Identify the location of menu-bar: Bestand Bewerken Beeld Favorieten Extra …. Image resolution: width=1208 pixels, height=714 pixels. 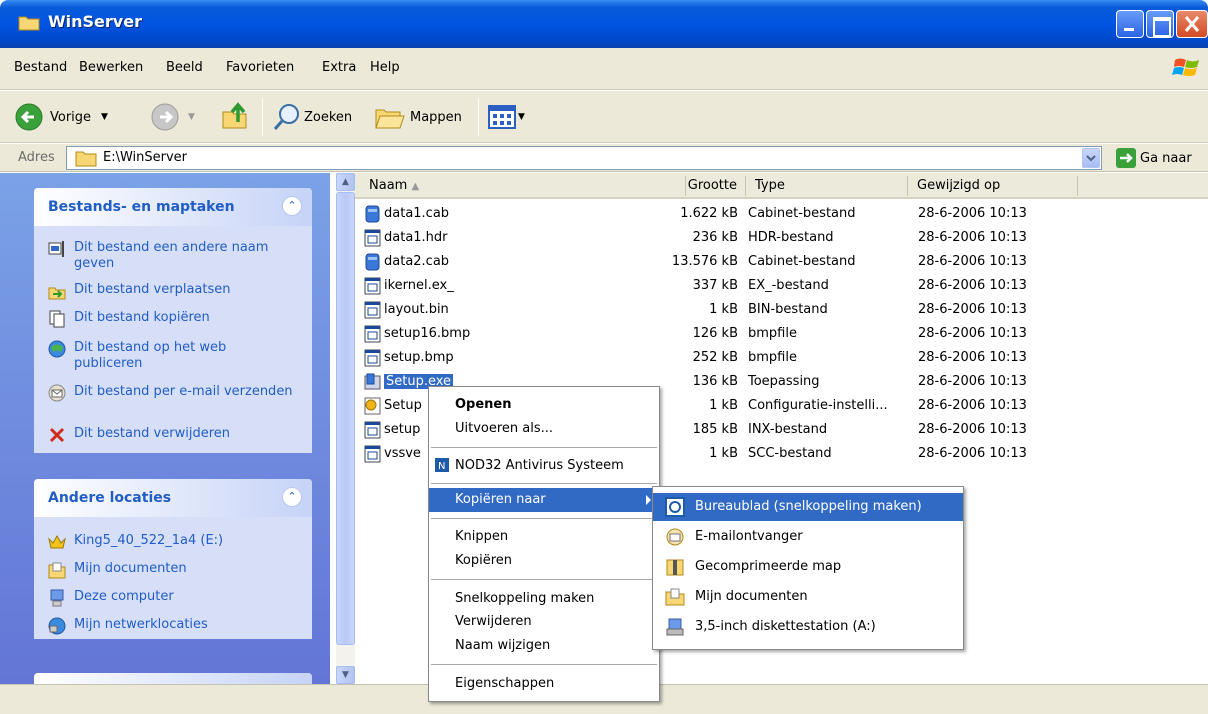
(604, 69).